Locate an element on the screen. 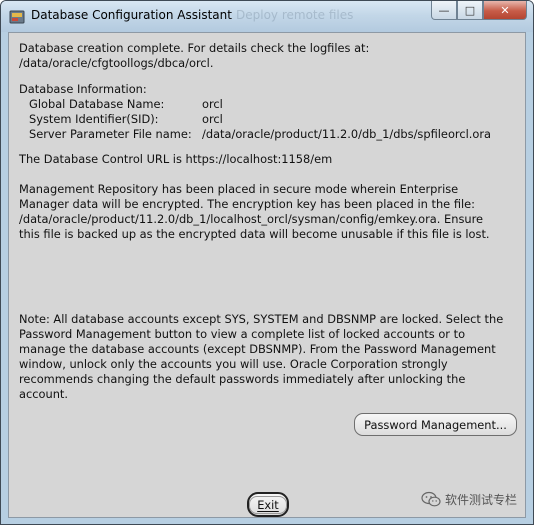 Image resolution: width=534 pixels, height=525 pixels. watermark-text: 软件测试专栏 is located at coordinates (481, 500).